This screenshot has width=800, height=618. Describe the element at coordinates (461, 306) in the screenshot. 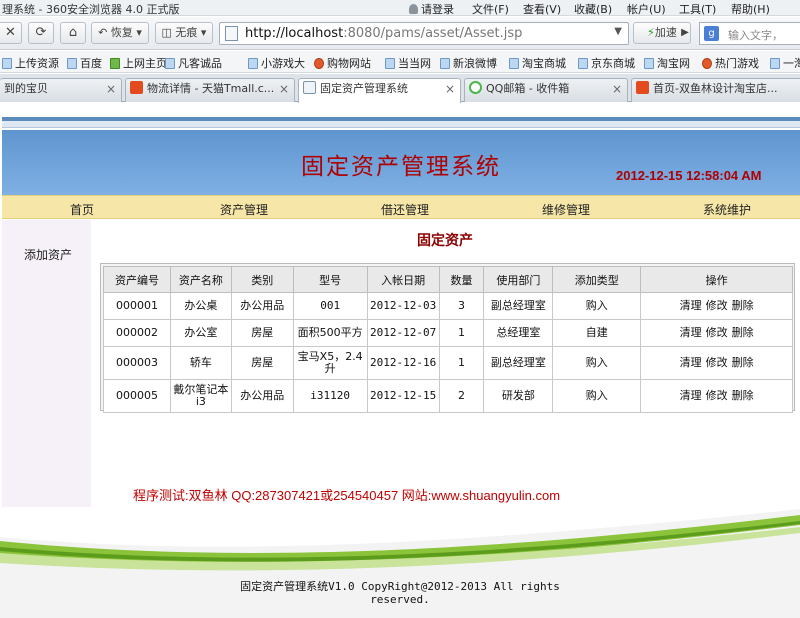

I see `cell-quantity: 3` at that location.